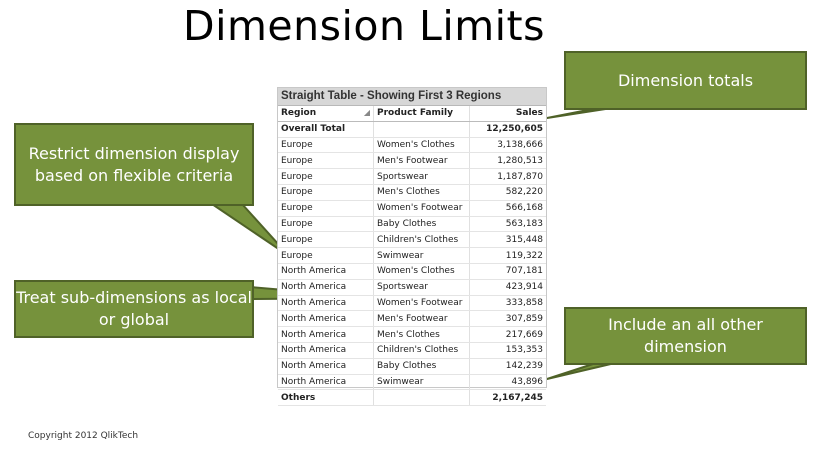 This screenshot has height=460, width=820. Describe the element at coordinates (507, 350) in the screenshot. I see `sales-cell: 153,353` at that location.